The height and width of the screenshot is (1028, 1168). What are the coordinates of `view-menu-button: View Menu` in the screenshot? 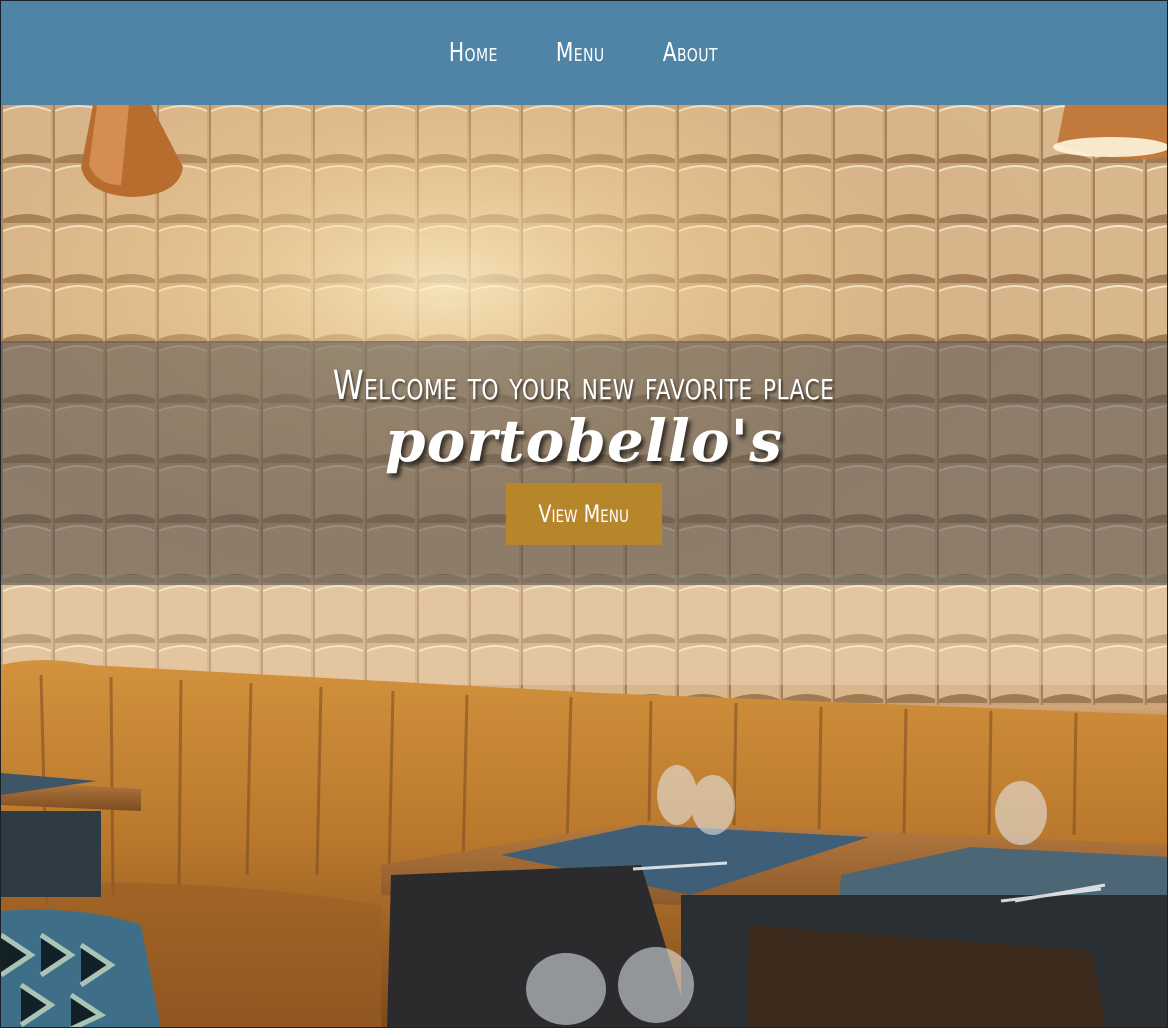 It's located at (584, 514).